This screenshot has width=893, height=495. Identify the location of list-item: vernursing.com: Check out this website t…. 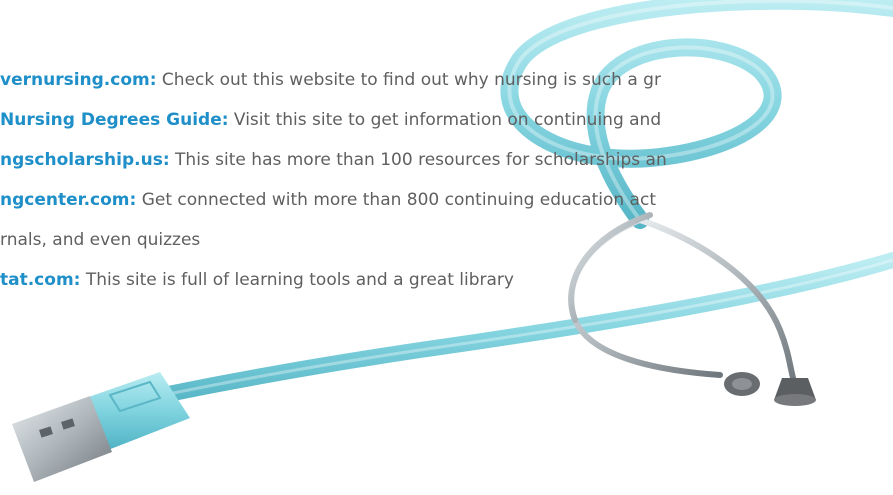
(330, 80).